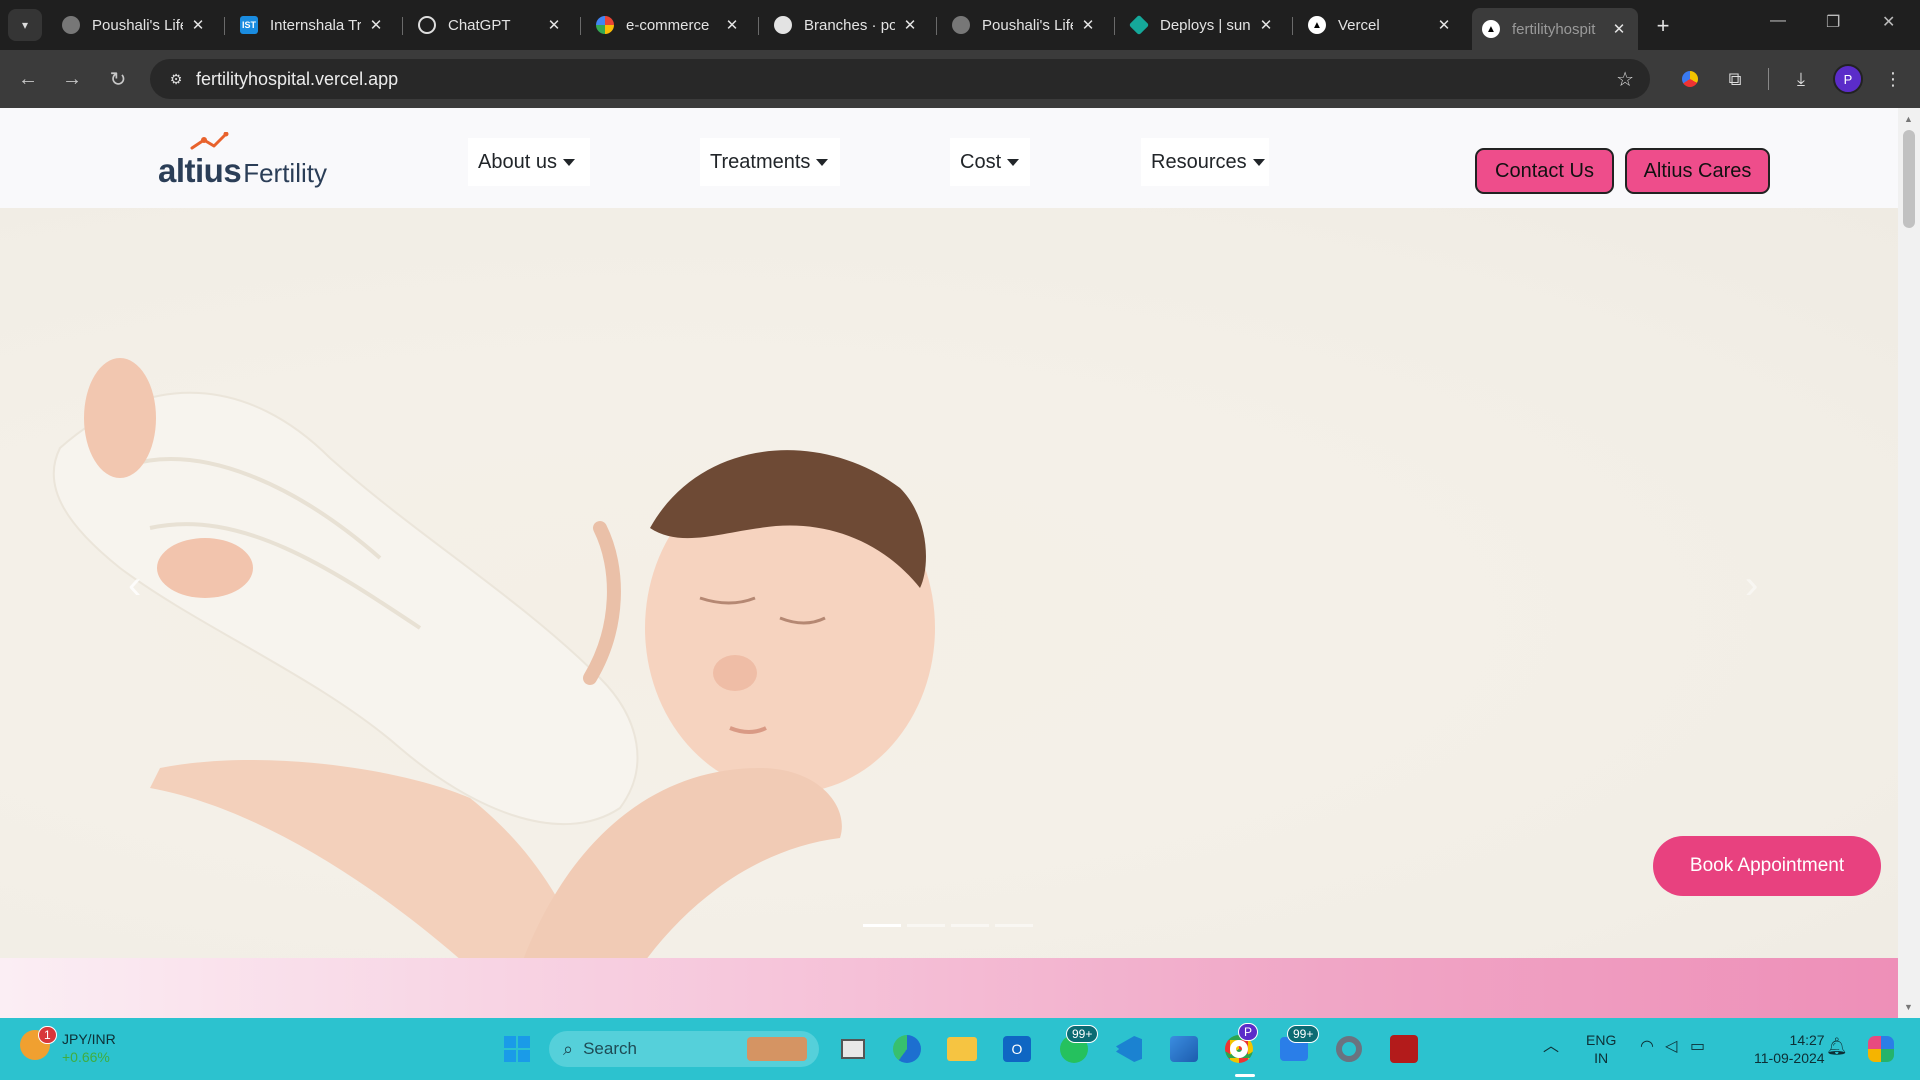  I want to click on site-logo: altius Fertility, so click(242, 160).